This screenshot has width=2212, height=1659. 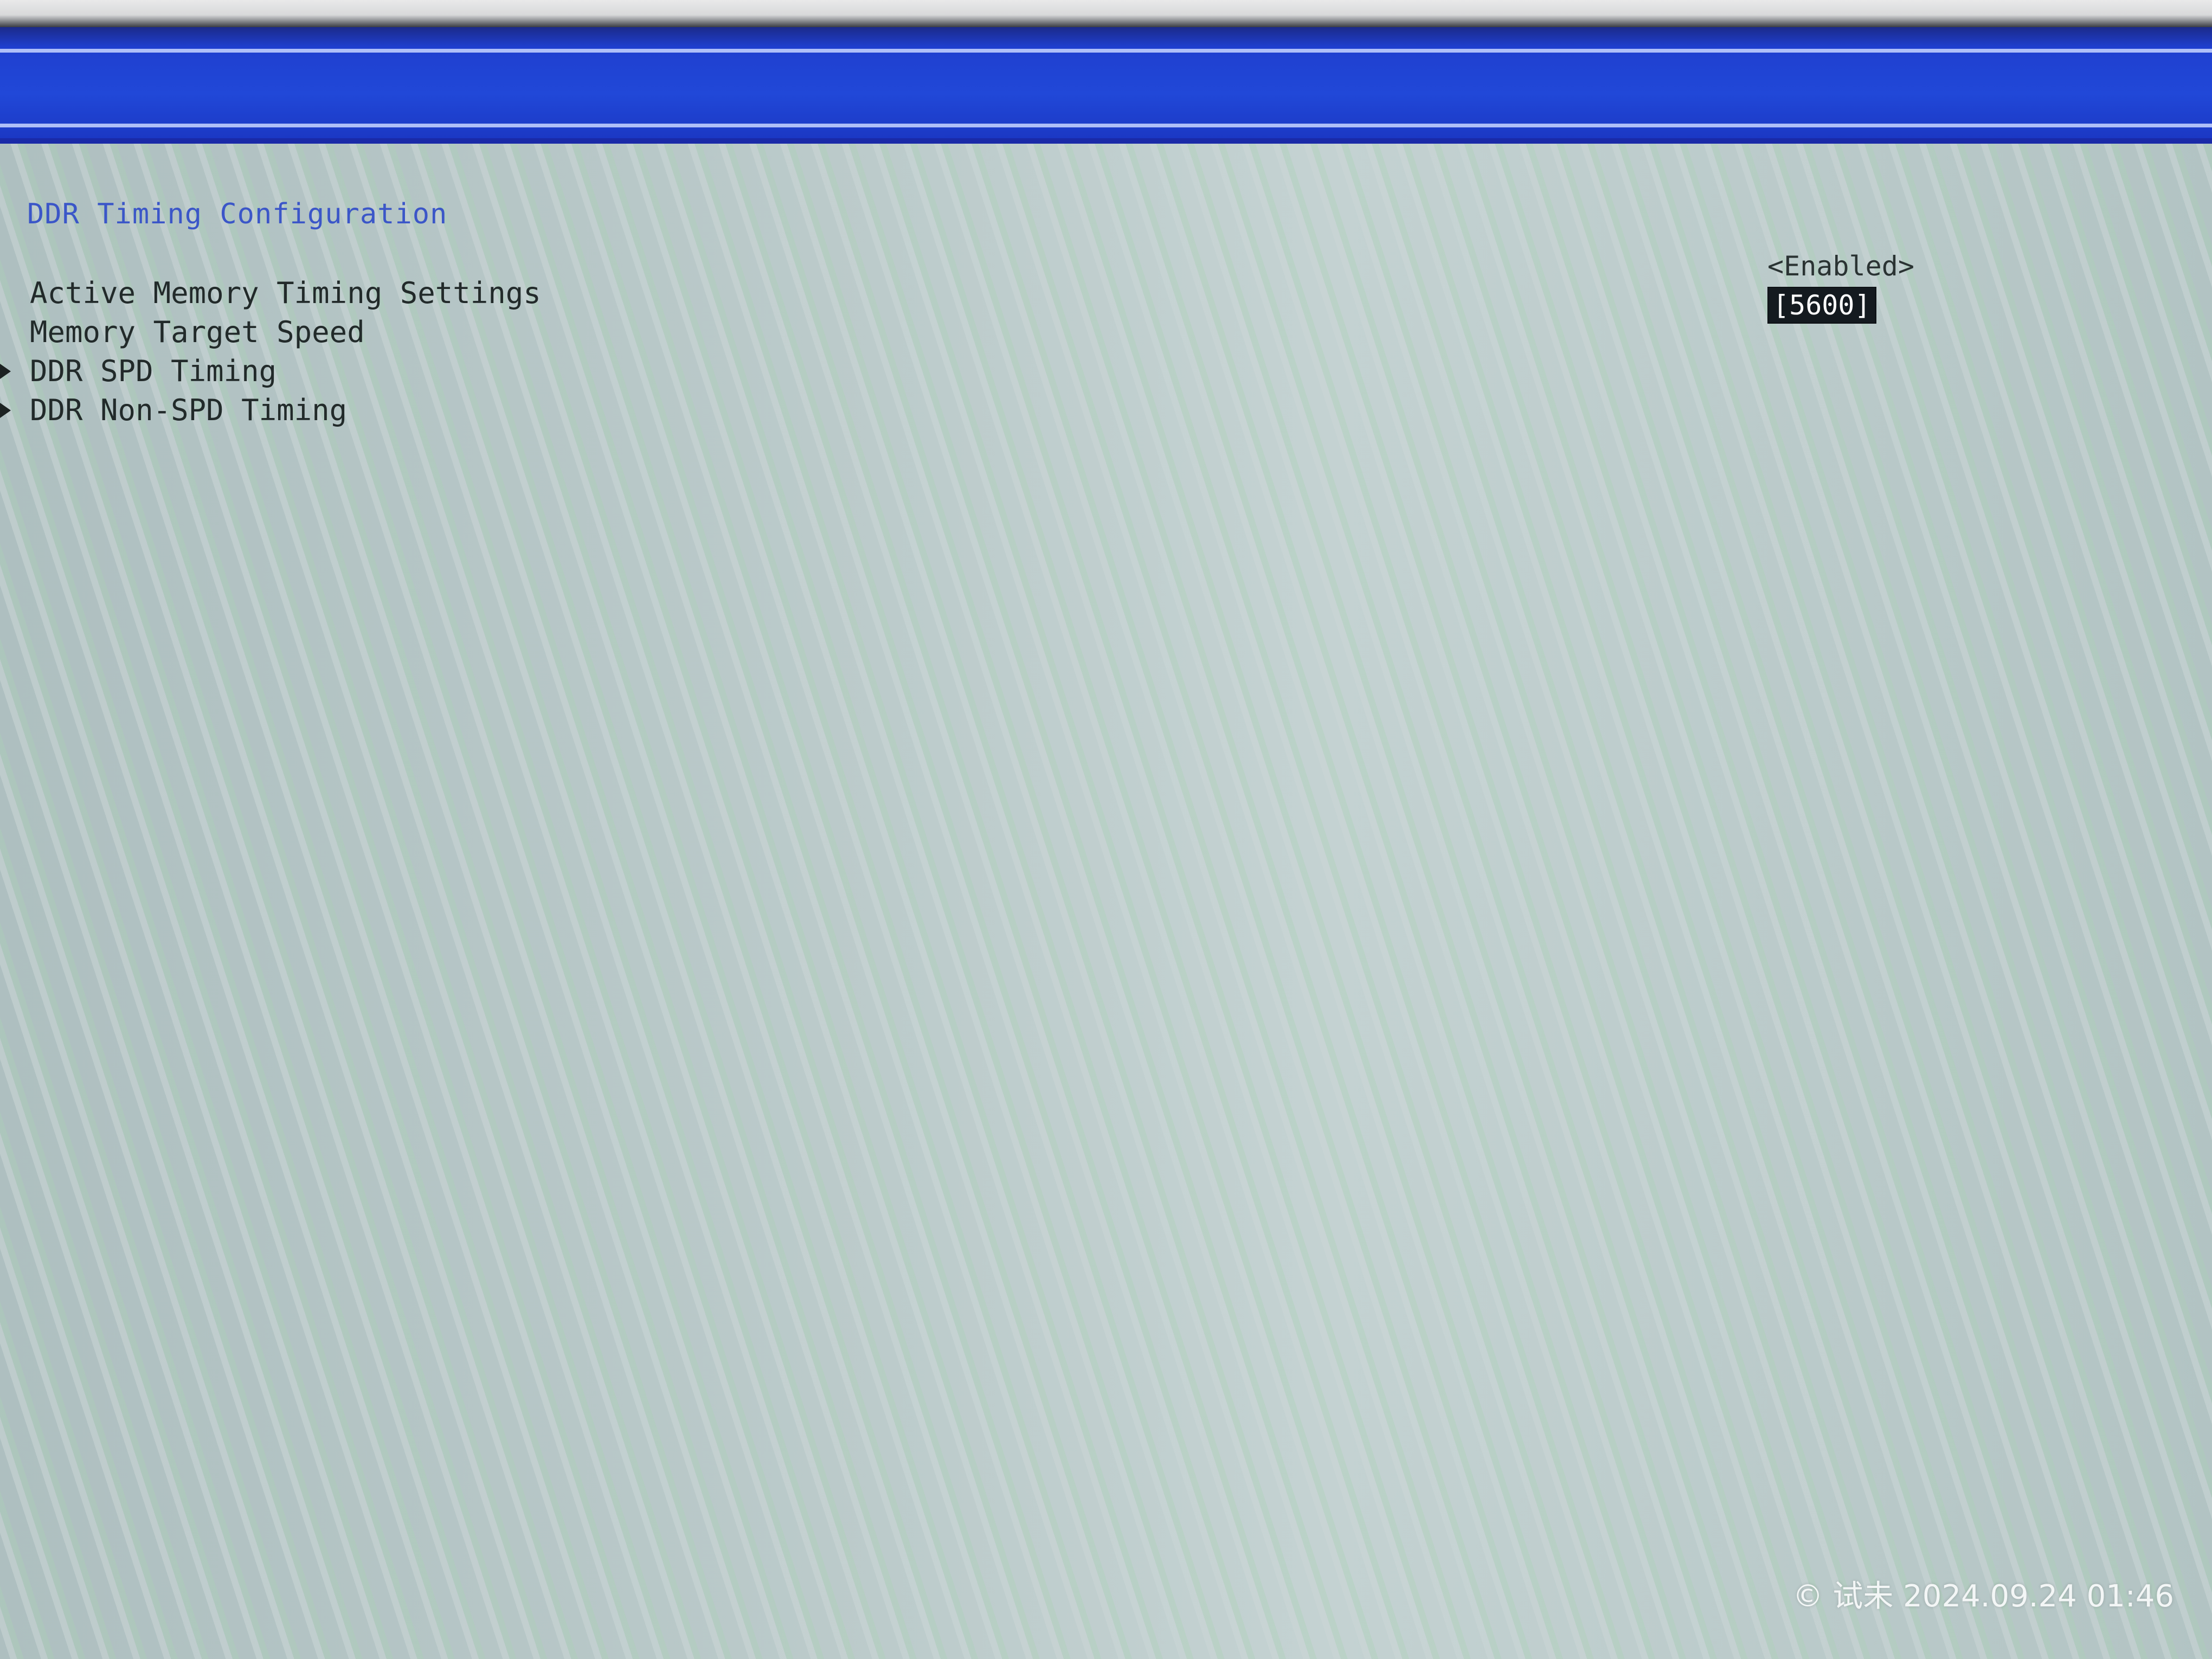 What do you see at coordinates (285, 293) in the screenshot?
I see `menu-item-label: Active Memory Timing Settings` at bounding box center [285, 293].